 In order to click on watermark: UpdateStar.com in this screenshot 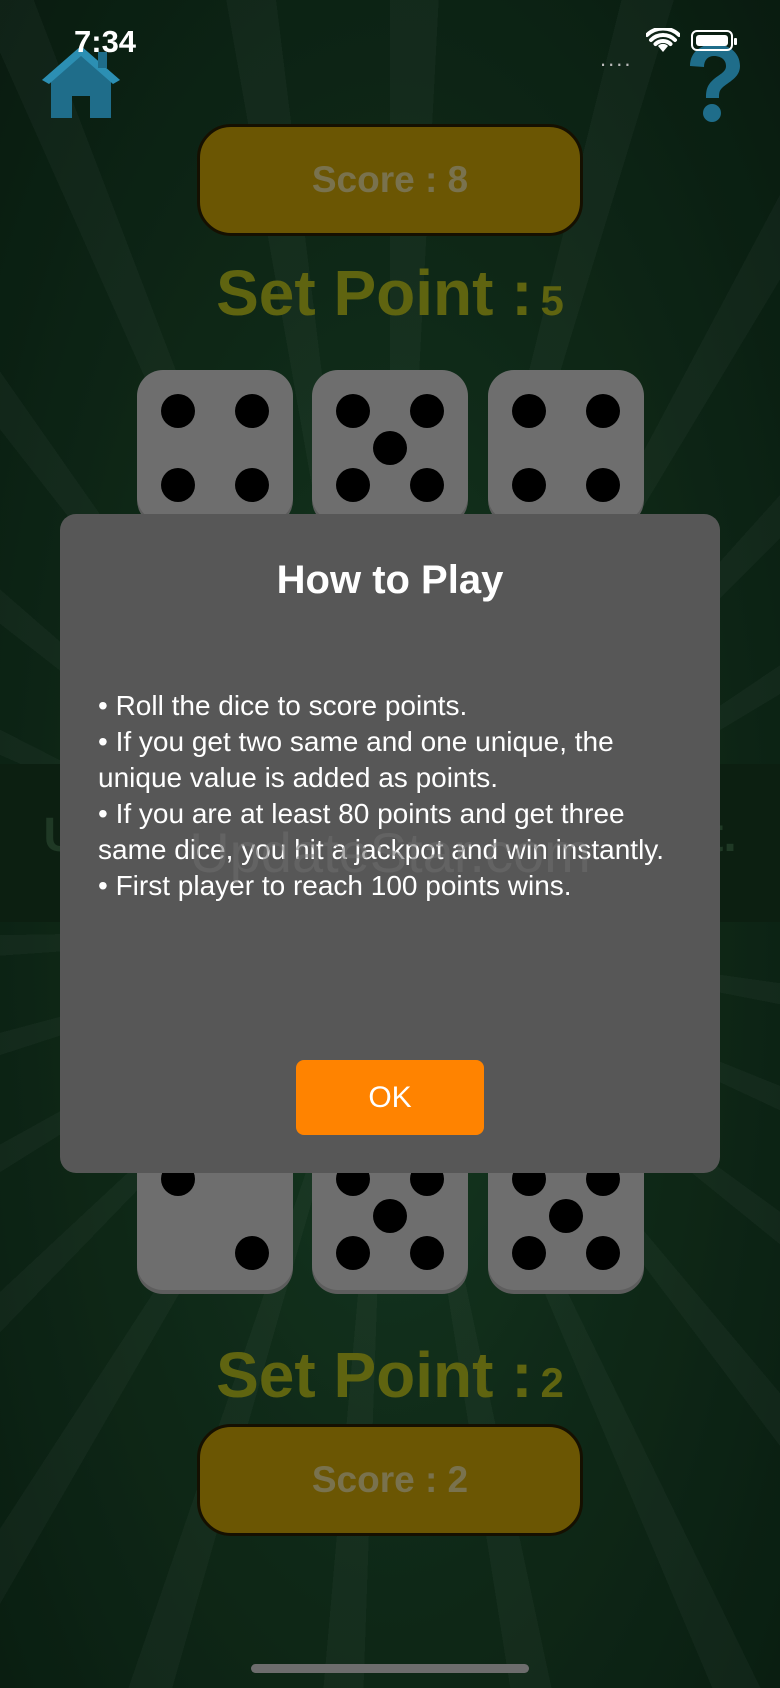, I will do `click(390, 852)`.